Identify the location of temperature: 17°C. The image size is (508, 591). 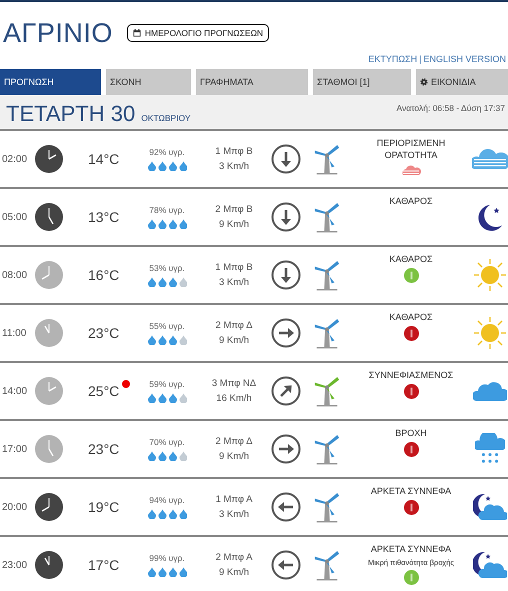
(104, 565).